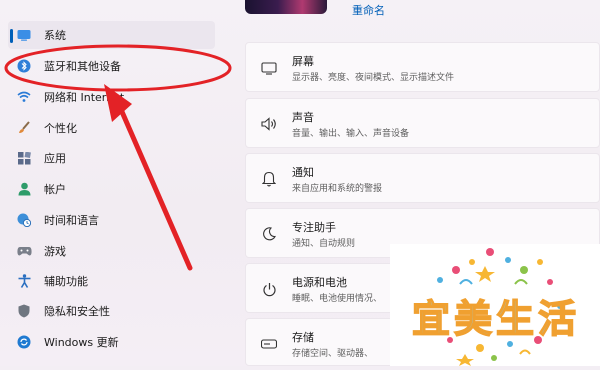  Describe the element at coordinates (55, 189) in the screenshot. I see `sidebar-item-label: 帐户` at that location.